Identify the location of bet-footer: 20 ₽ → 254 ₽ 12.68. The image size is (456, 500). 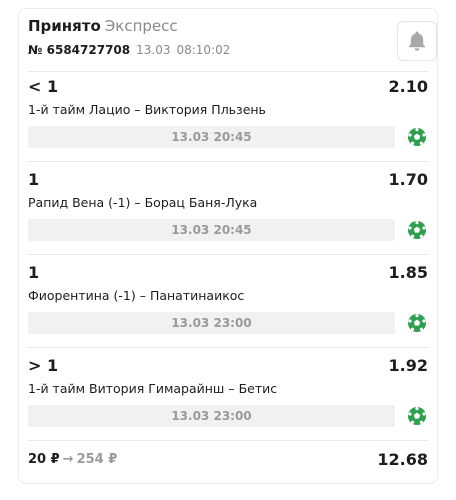
(228, 460).